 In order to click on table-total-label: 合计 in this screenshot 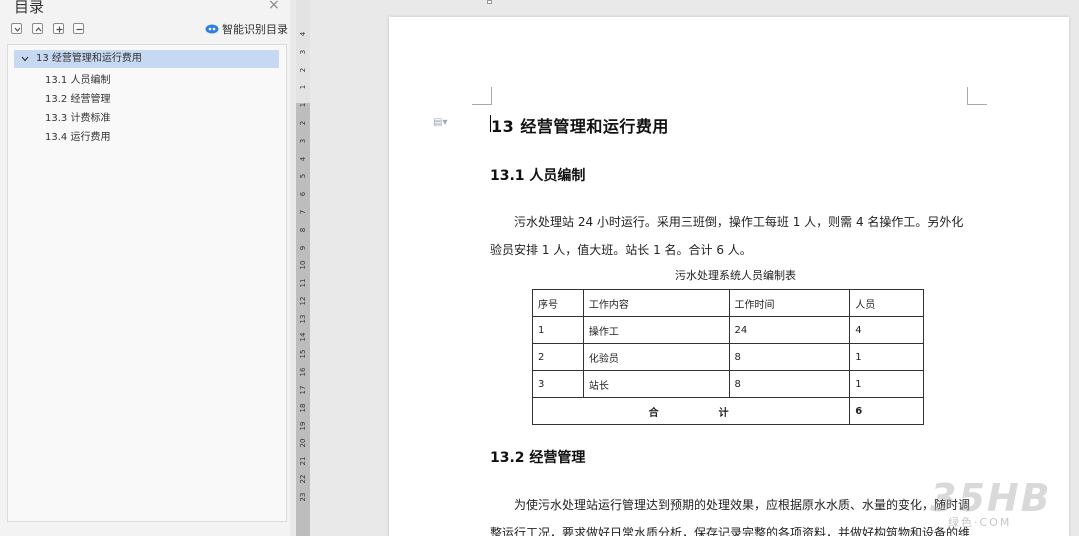, I will do `click(691, 411)`.